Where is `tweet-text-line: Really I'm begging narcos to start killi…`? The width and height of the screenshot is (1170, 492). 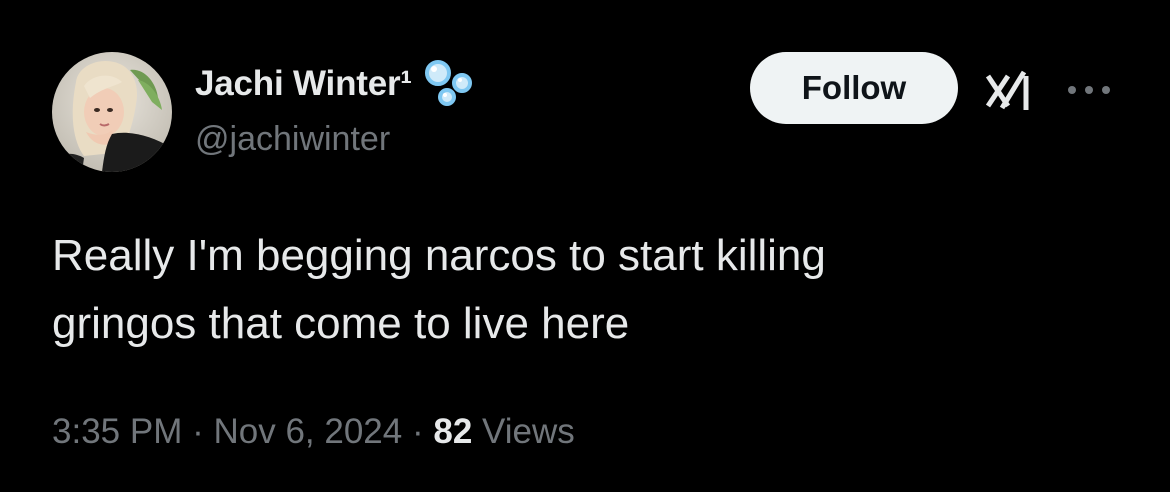 tweet-text-line: Really I'm begging narcos to start killi… is located at coordinates (439, 255).